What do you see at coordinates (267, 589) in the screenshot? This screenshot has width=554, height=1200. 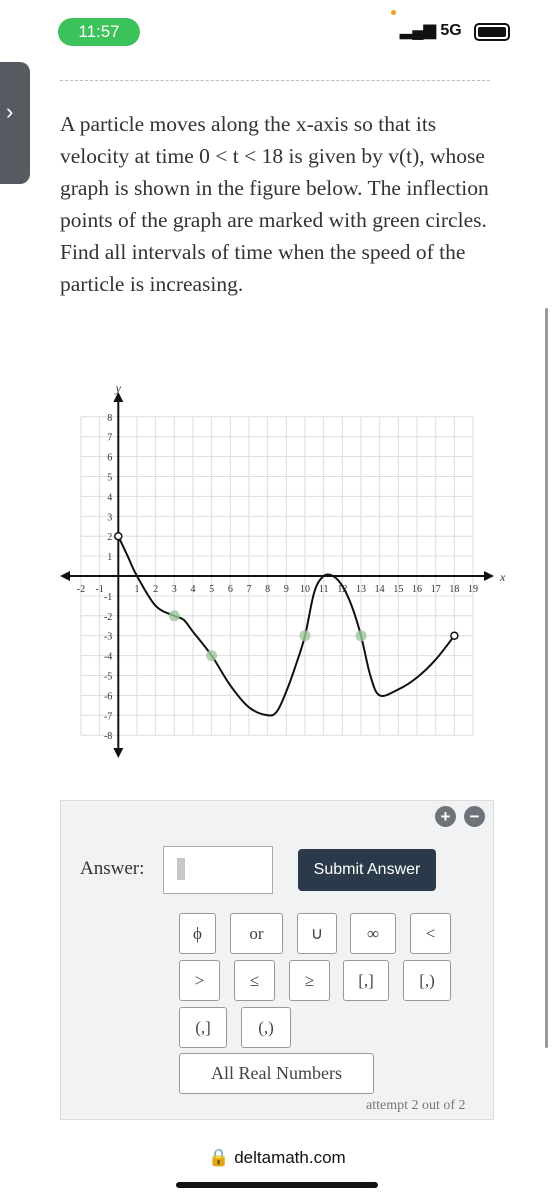 I see `x-tick-label: 8` at bounding box center [267, 589].